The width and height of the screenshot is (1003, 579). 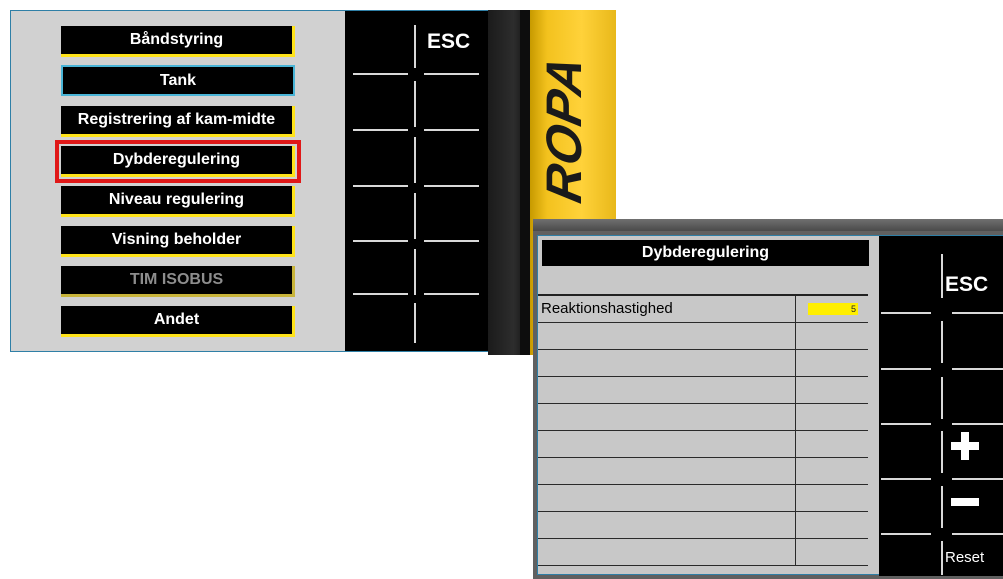 I want to click on menu-item-niveau-regulering: Niveau regulering, so click(x=178, y=201).